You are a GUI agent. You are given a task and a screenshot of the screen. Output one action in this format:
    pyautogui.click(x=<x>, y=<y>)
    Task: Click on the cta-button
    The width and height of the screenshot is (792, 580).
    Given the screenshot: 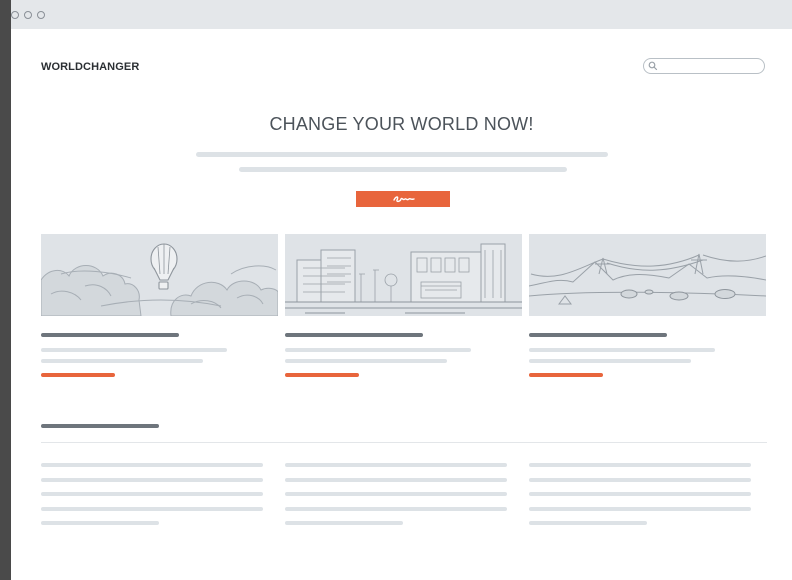 What is the action you would take?
    pyautogui.click(x=403, y=199)
    